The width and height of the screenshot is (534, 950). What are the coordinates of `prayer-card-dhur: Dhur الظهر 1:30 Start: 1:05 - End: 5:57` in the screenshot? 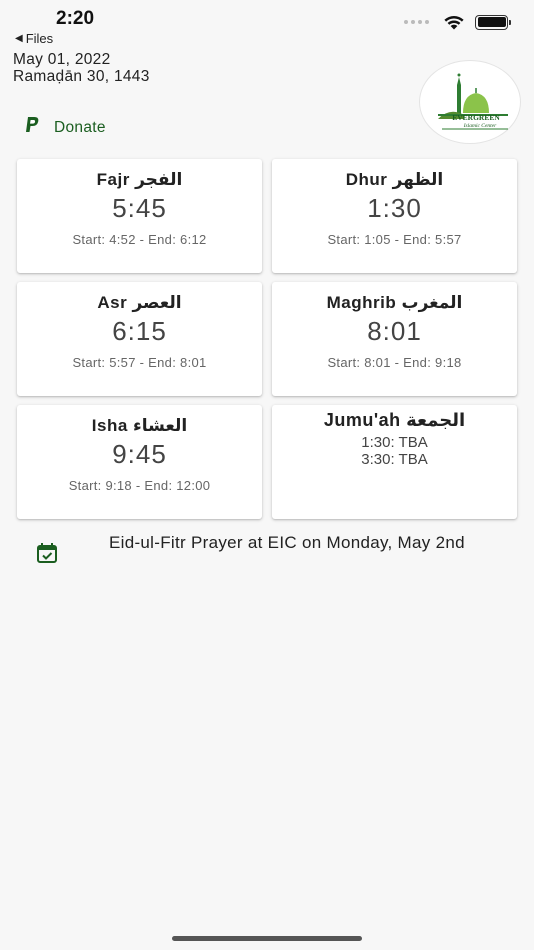 It's located at (394, 216).